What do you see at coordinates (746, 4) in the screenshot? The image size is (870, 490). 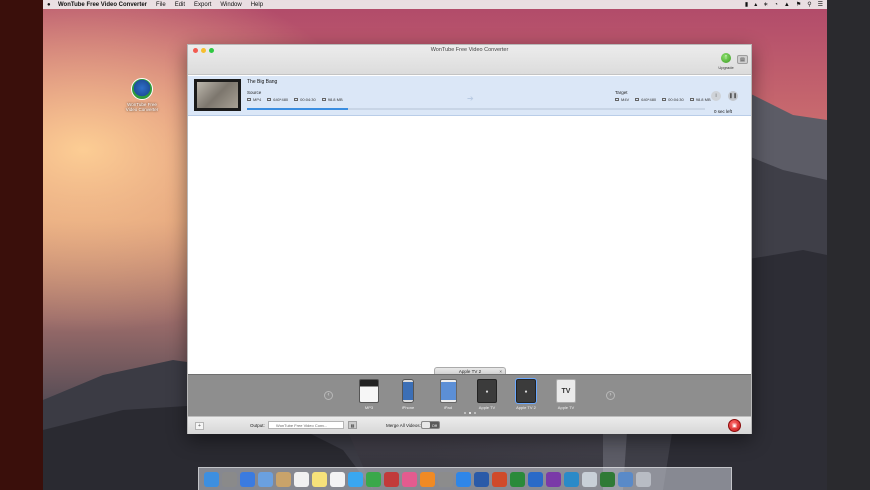 I see `battery-icon: ▮` at bounding box center [746, 4].